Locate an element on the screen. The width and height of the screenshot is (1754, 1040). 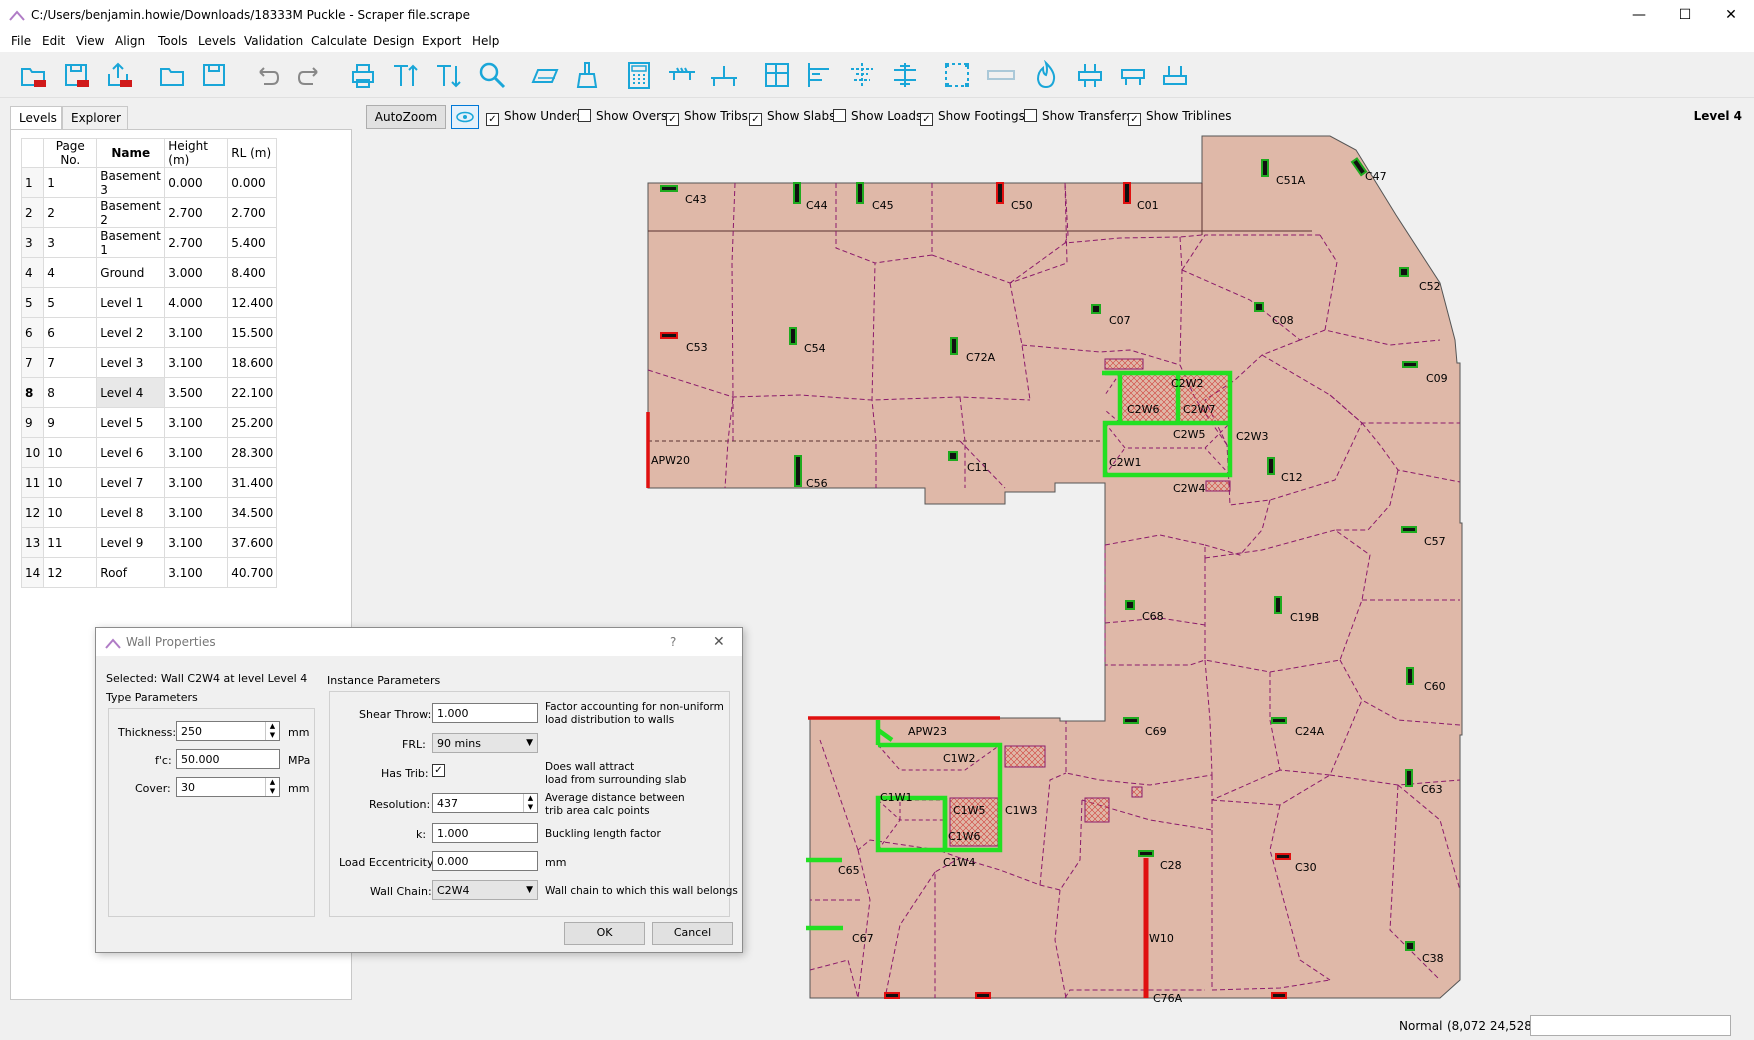
type-params-header: Type Parameters is located at coordinates (152, 697).